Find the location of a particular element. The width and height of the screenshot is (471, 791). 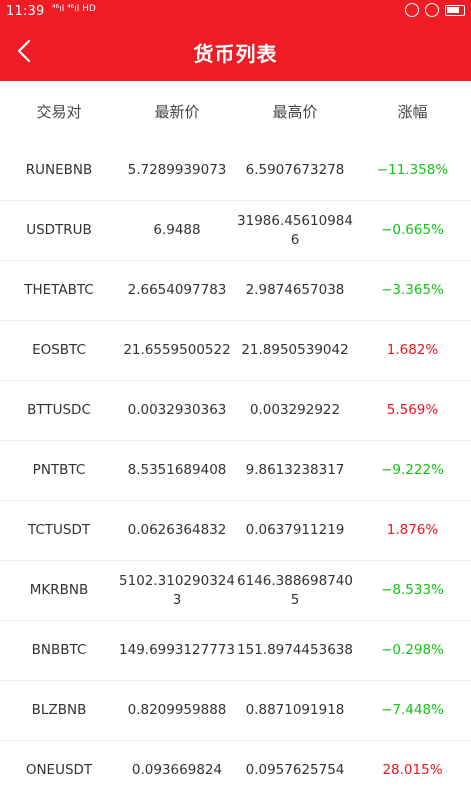

last-price-cell: 2.6654097783 is located at coordinates (177, 290).